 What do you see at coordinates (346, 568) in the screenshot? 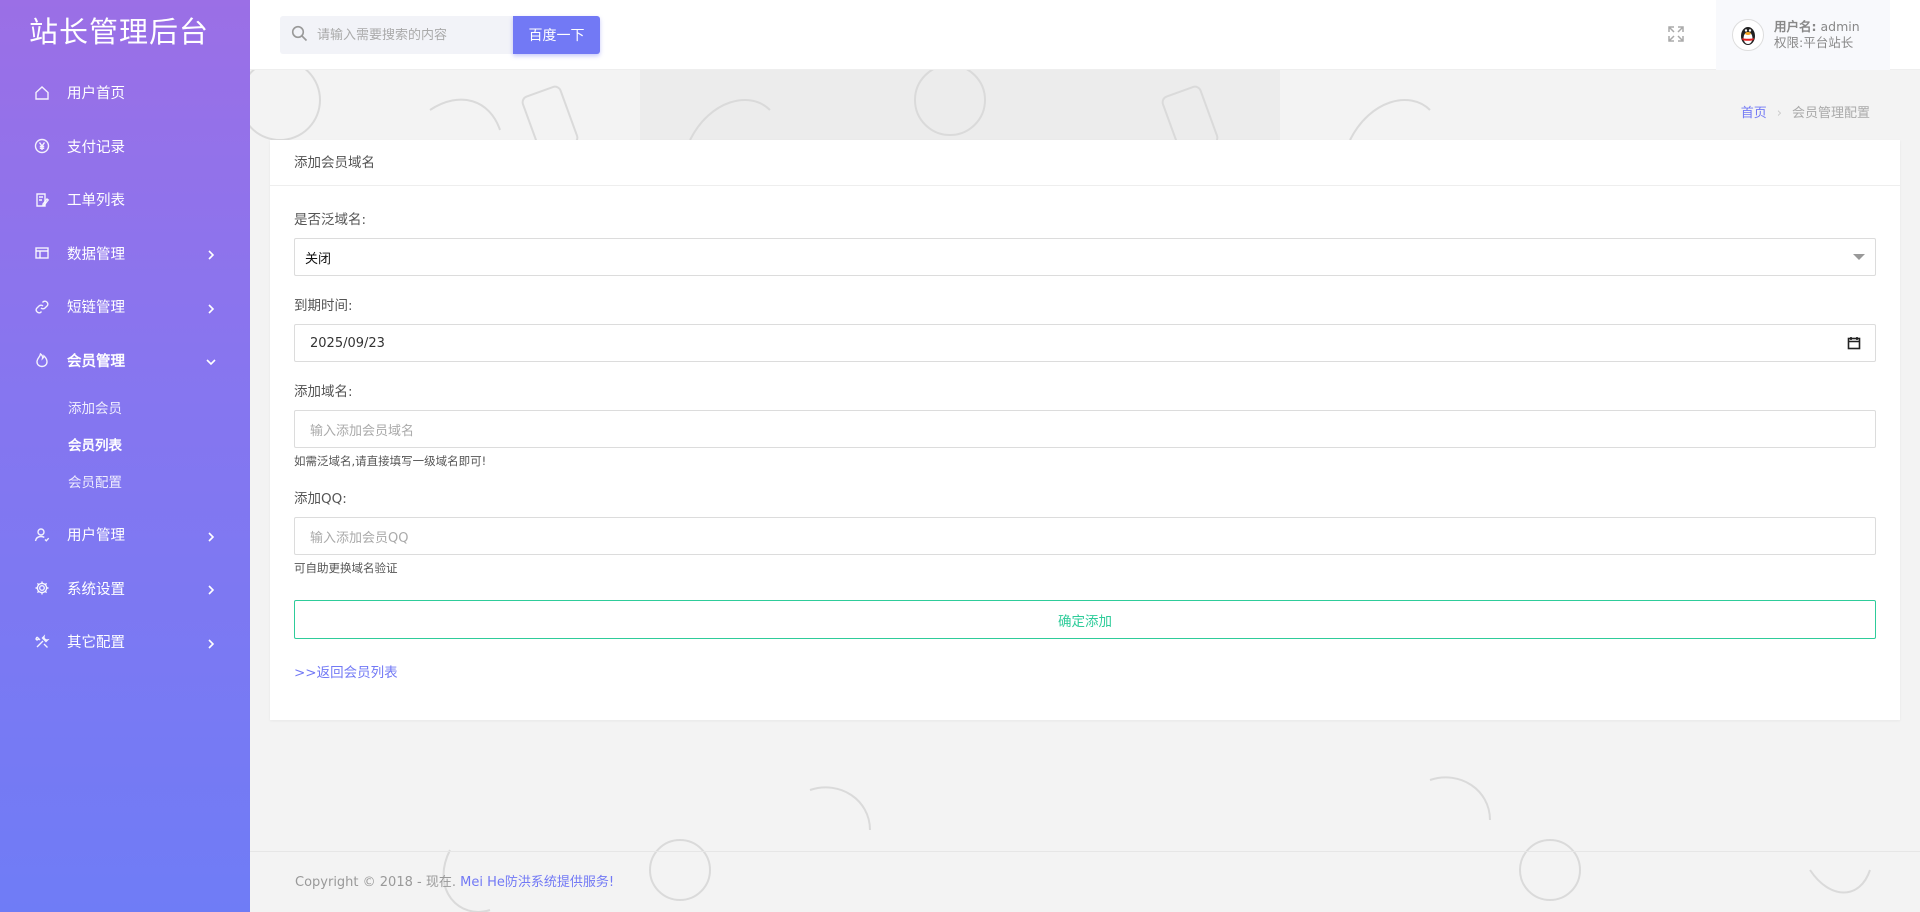
I see `qq-help-text: 可自助更换域名验证` at bounding box center [346, 568].